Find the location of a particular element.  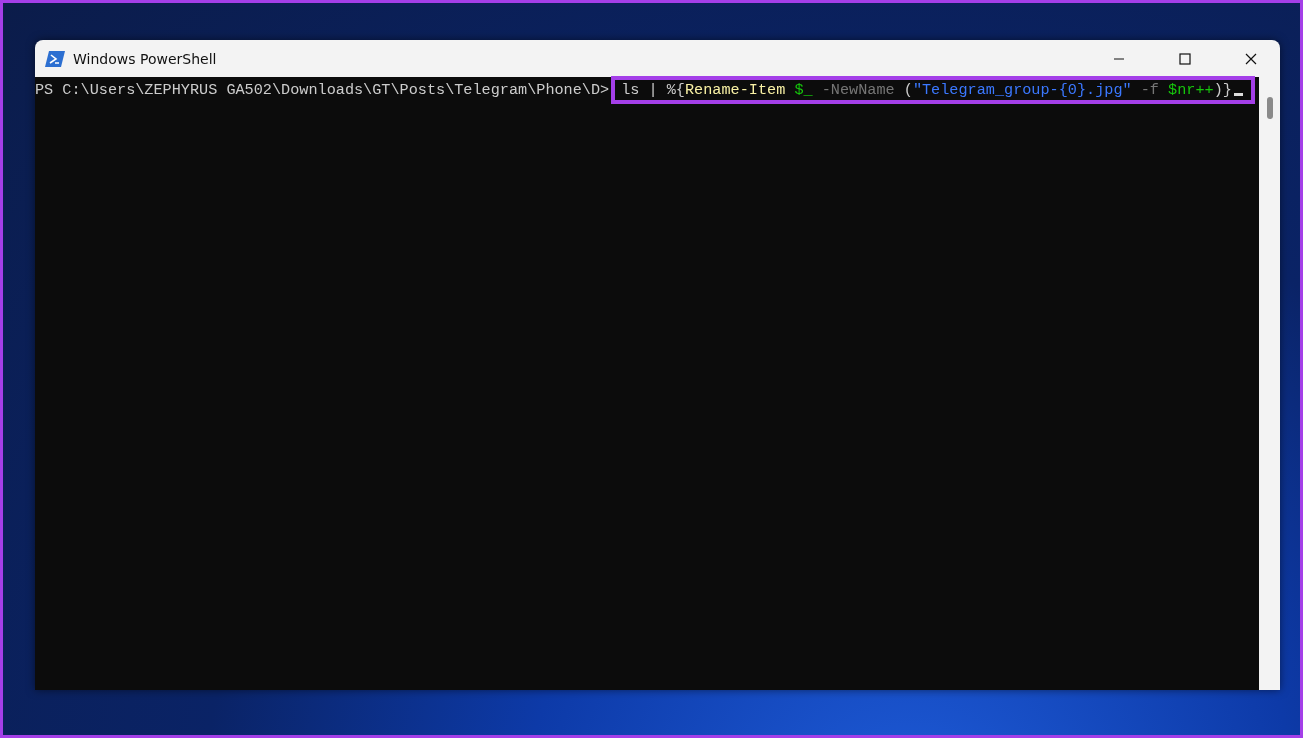

close-icon is located at coordinates (1251, 58).